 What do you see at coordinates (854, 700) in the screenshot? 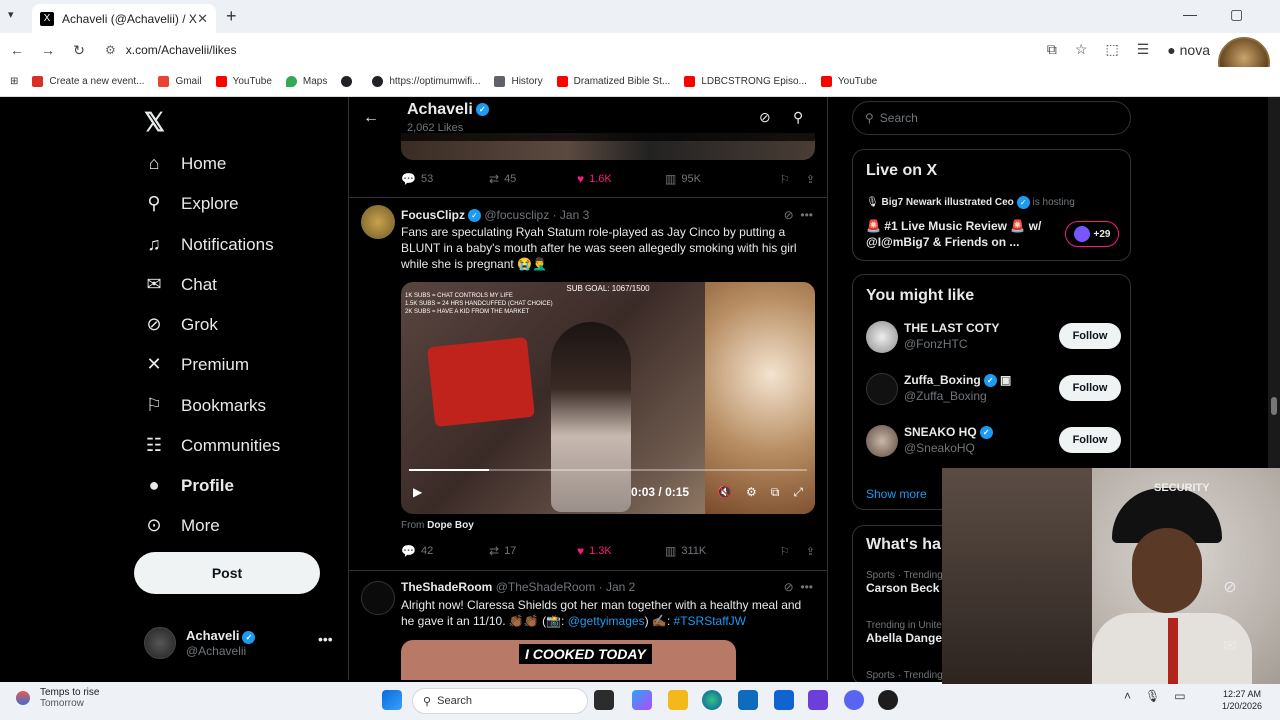
I see `discord-icon` at bounding box center [854, 700].